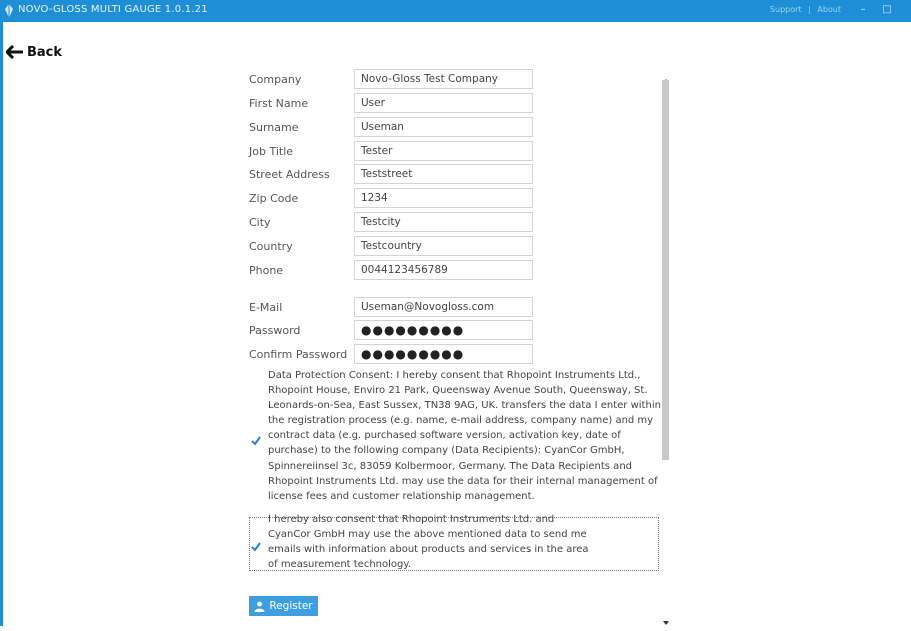 The height and width of the screenshot is (631, 911). What do you see at coordinates (443, 174) in the screenshot?
I see `street-address-field` at bounding box center [443, 174].